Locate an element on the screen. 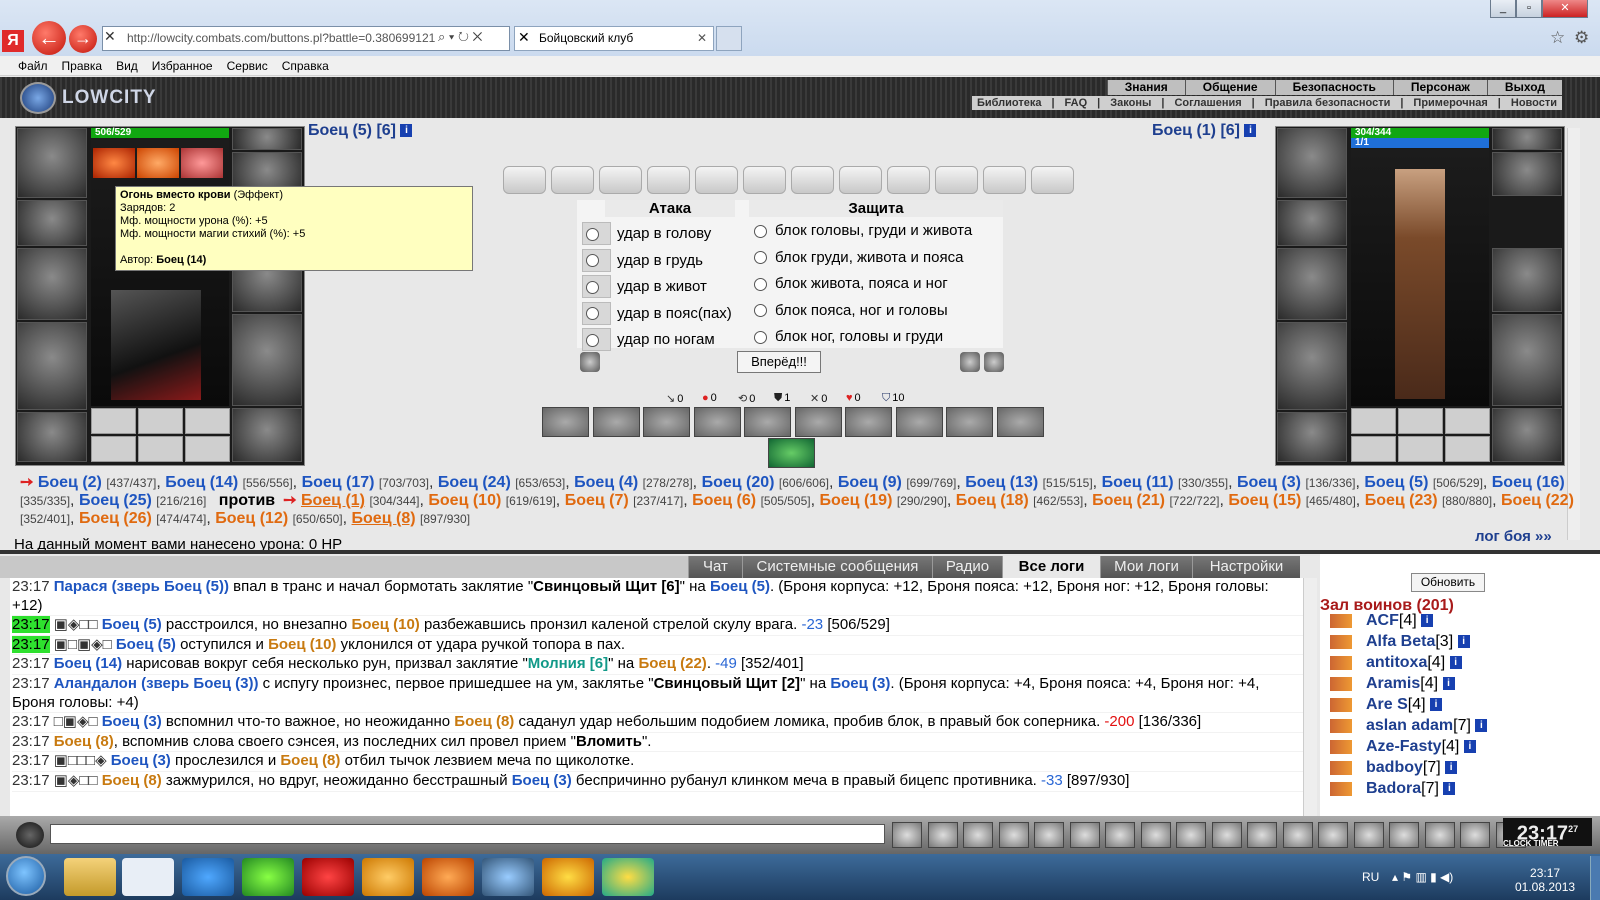 This screenshot has height=900, width=1600. auto-combat-icon is located at coordinates (994, 362).